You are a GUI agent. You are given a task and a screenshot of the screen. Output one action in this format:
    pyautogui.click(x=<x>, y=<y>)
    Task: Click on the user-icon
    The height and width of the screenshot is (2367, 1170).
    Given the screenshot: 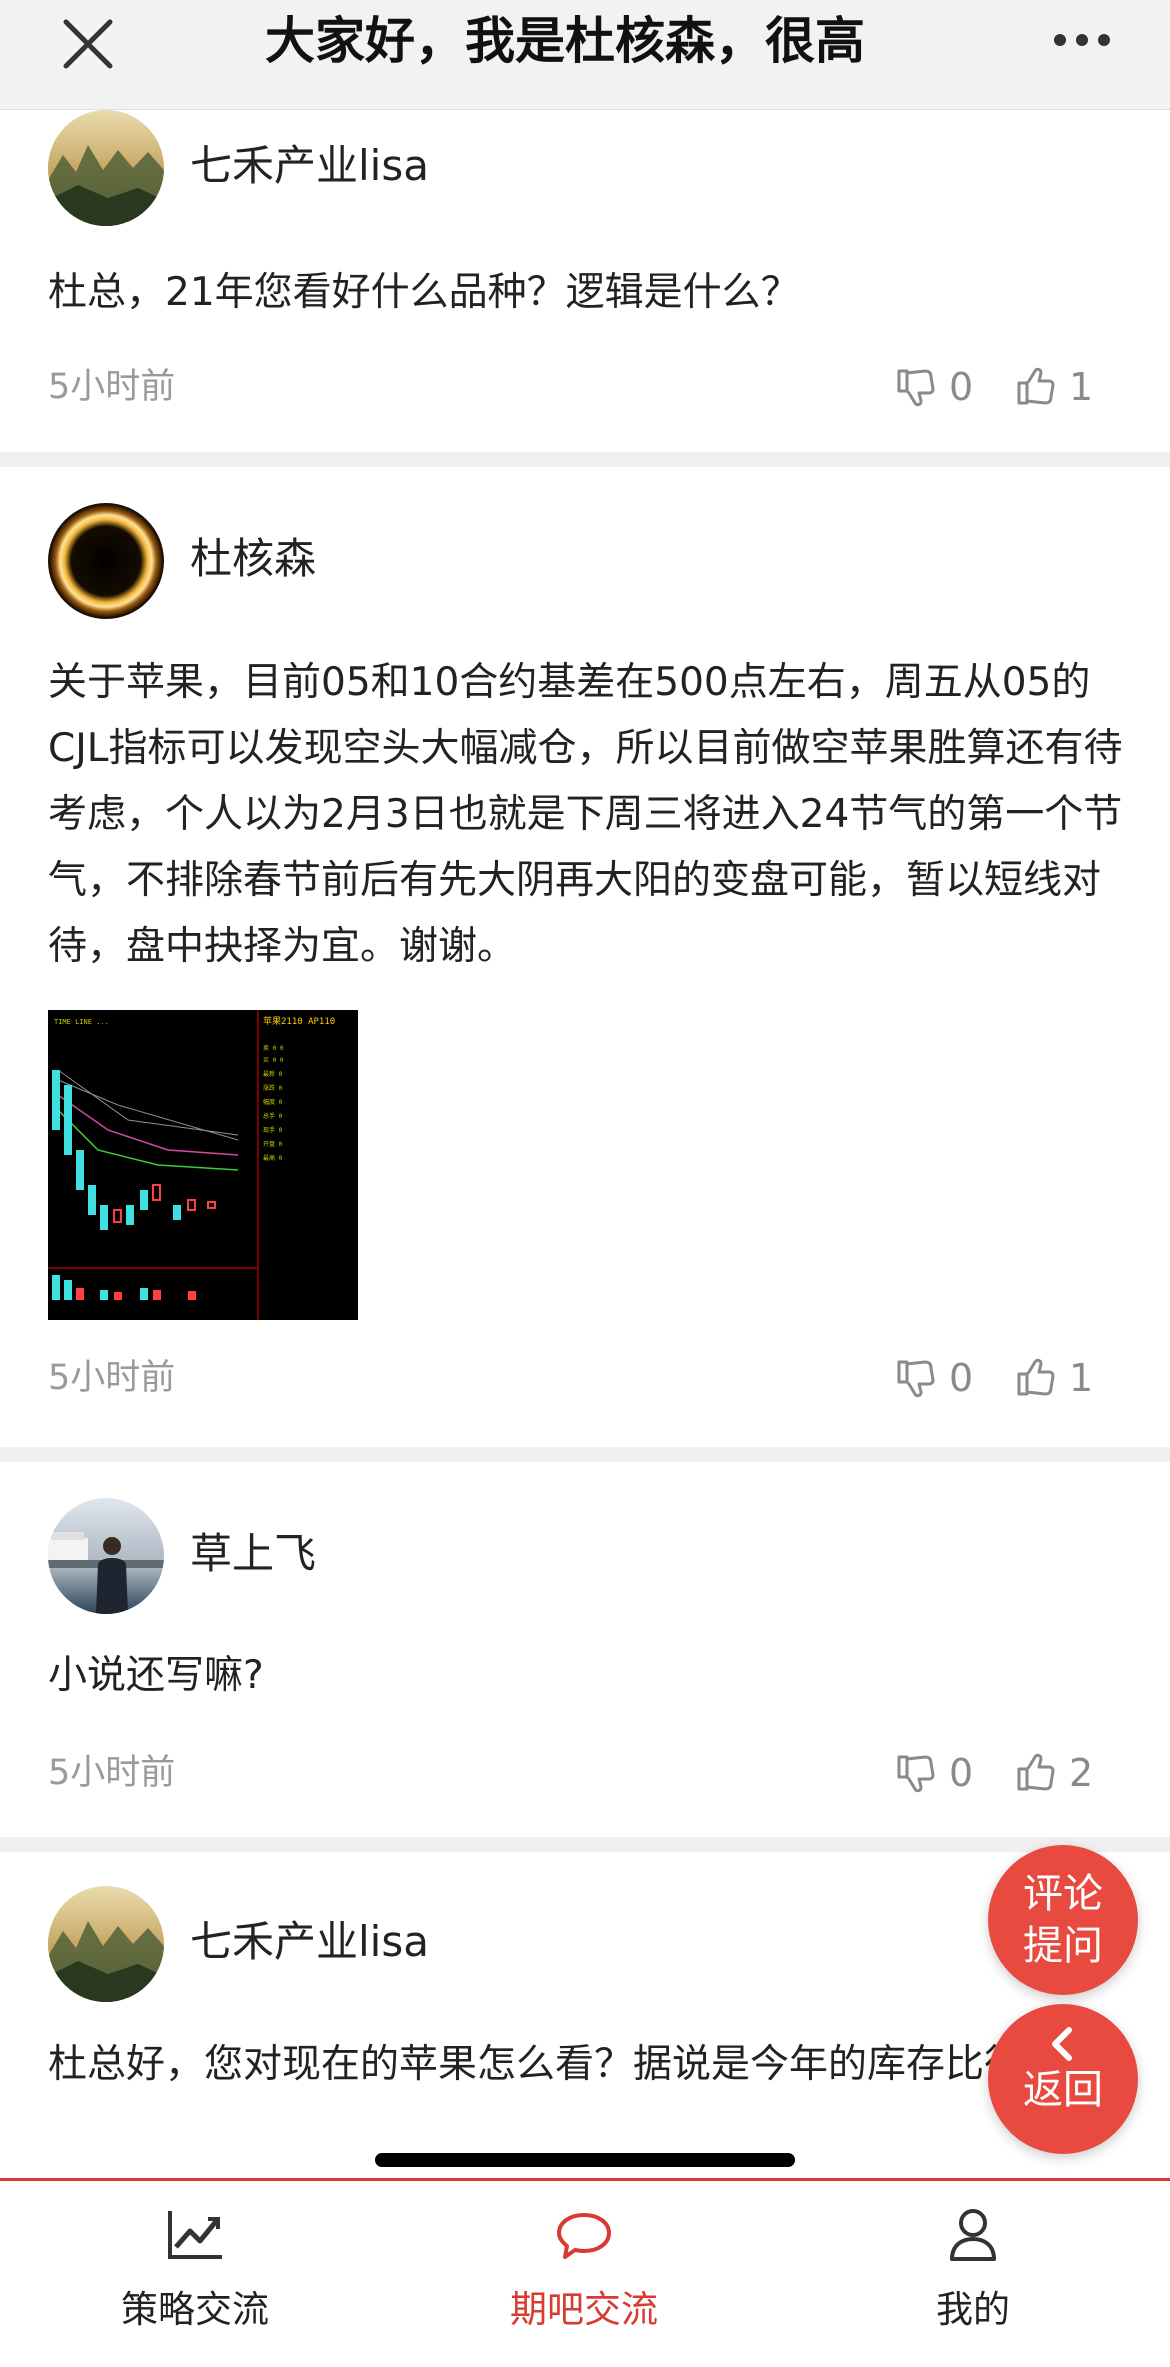 What is the action you would take?
    pyautogui.click(x=973, y=2235)
    